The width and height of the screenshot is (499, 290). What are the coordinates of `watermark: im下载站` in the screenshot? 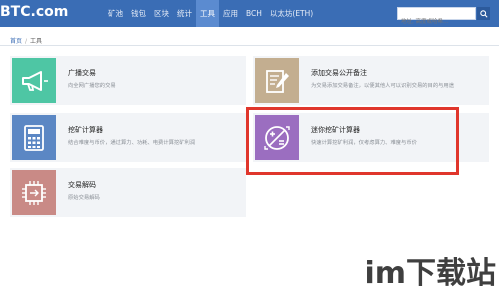 It's located at (430, 272).